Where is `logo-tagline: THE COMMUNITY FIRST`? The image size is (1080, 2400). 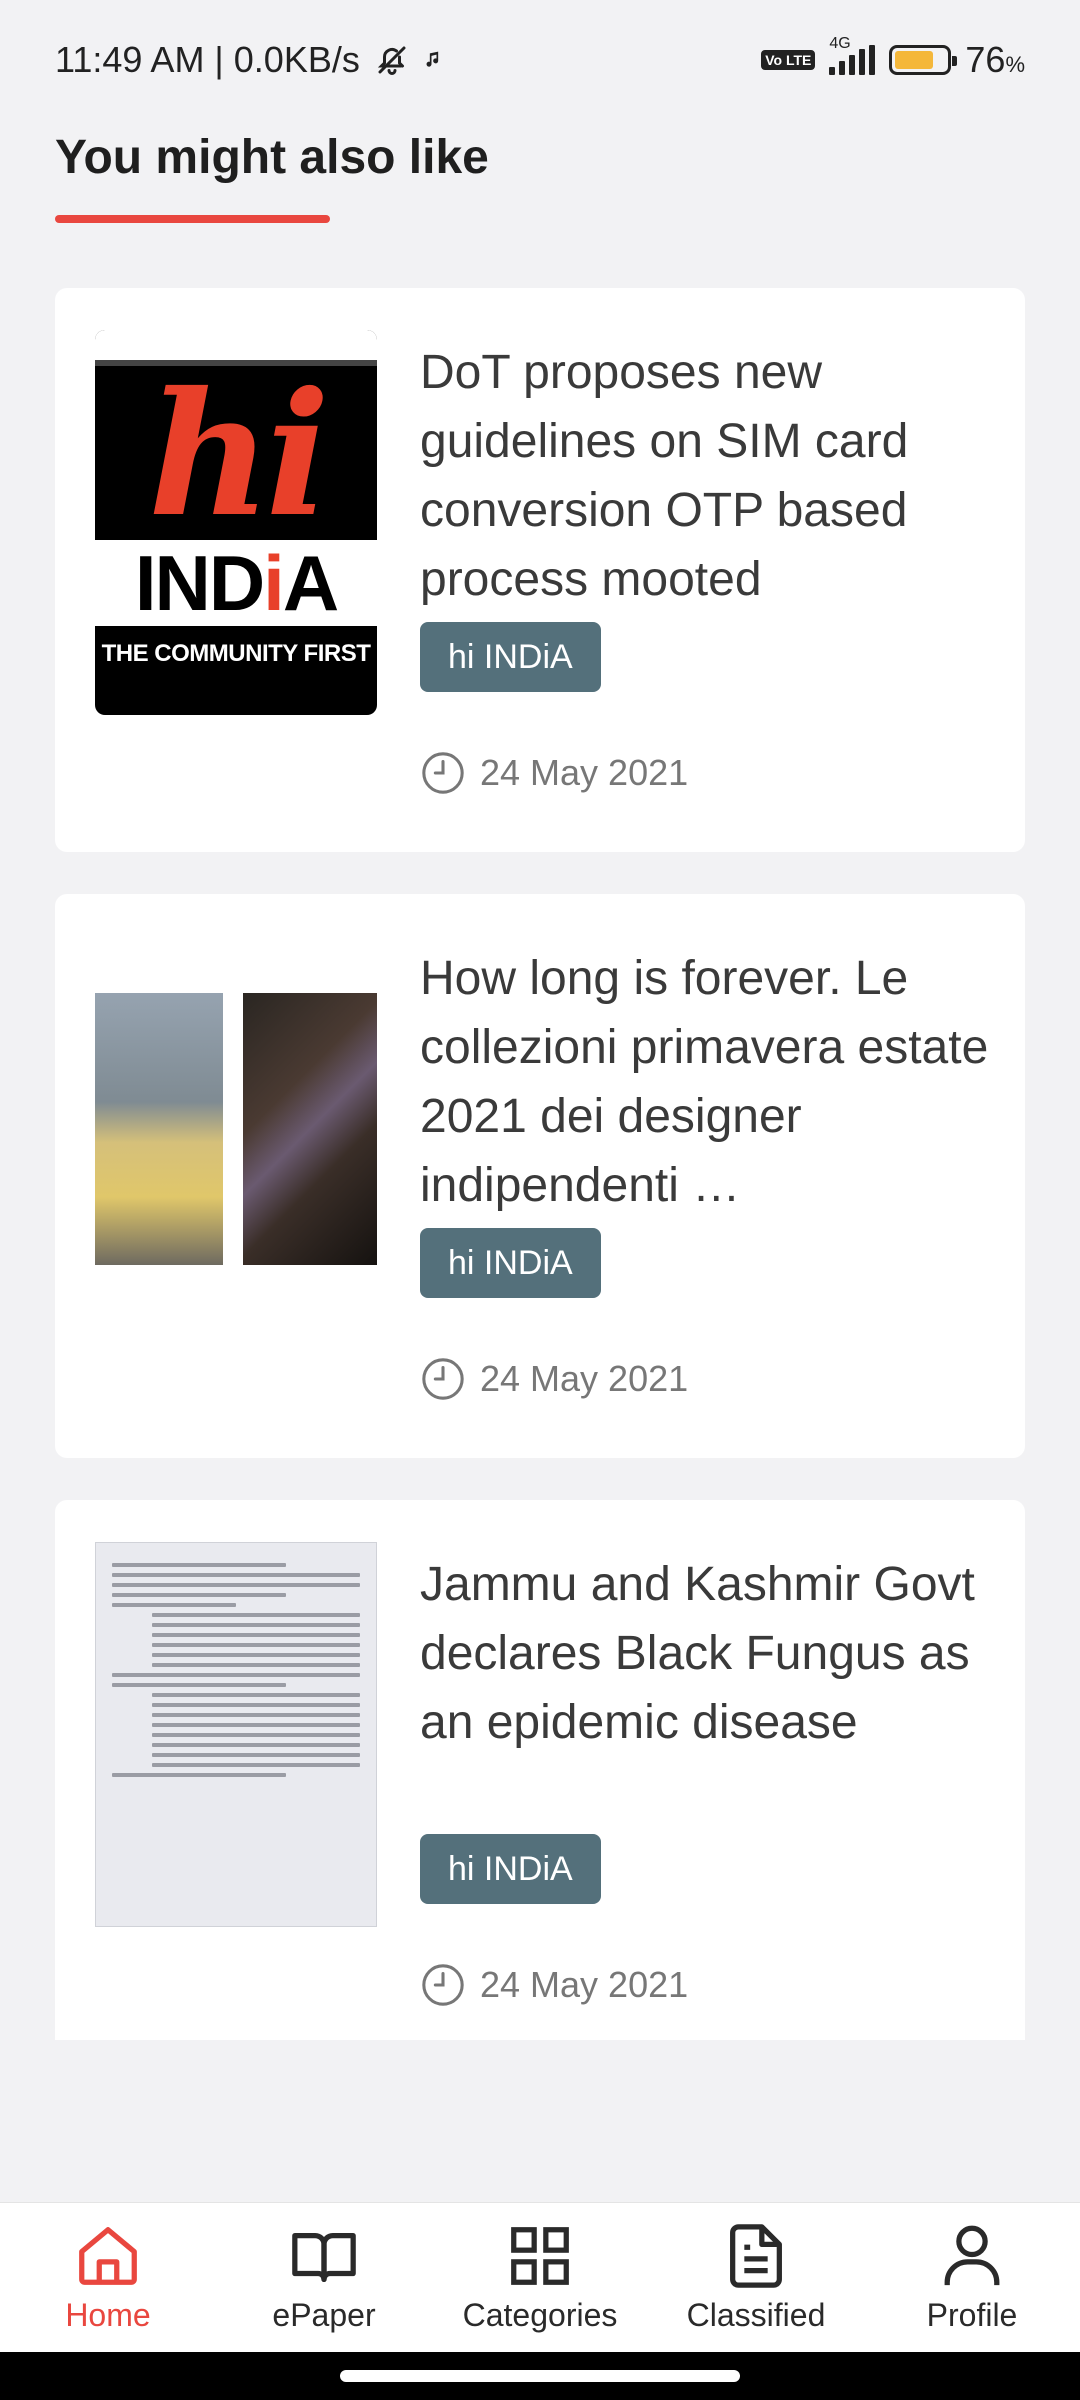
logo-tagline: THE COMMUNITY FIRST is located at coordinates (236, 653).